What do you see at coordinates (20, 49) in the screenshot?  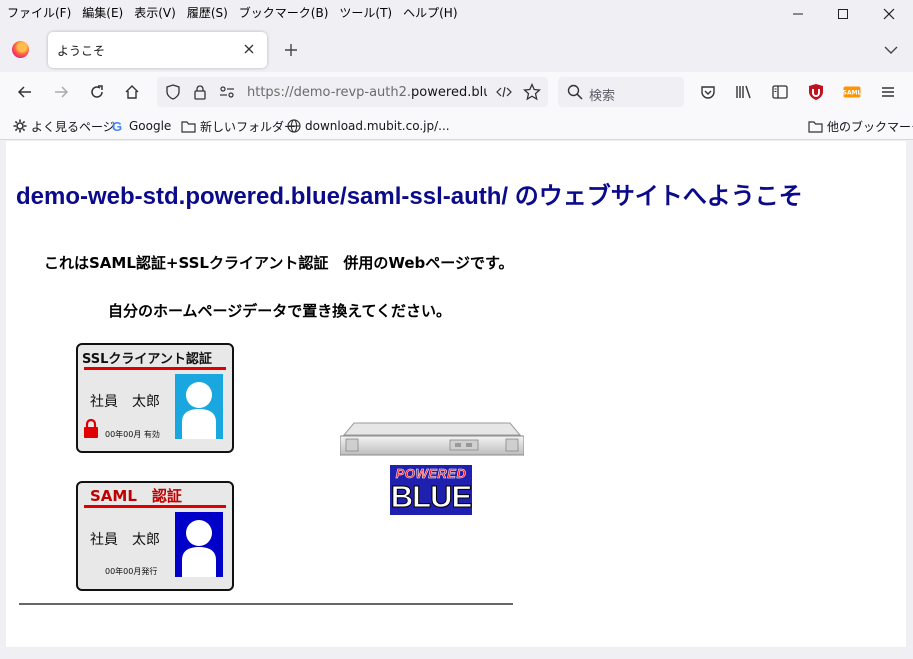 I see `firefox-icon` at bounding box center [20, 49].